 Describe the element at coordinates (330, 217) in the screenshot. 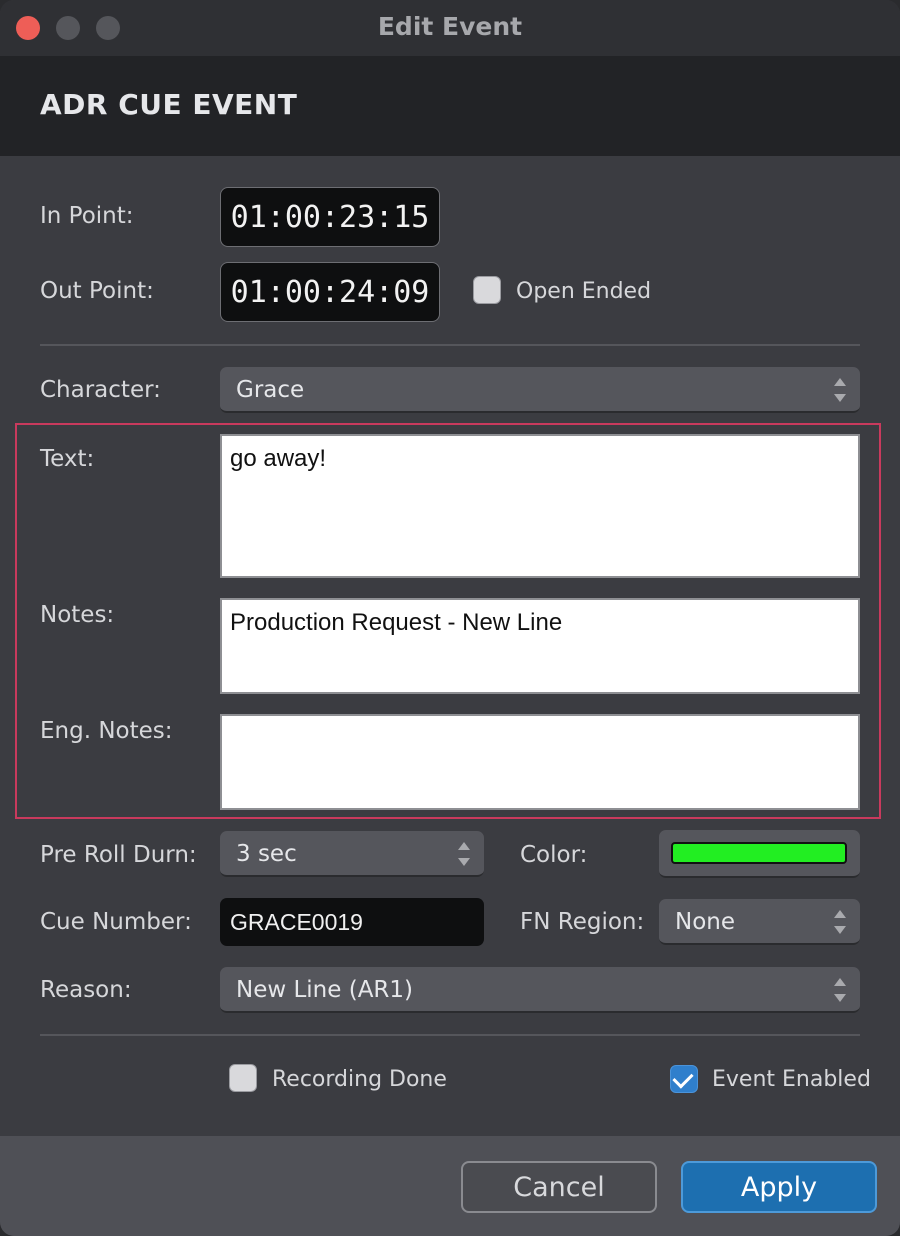

I see `in-point-field: 01:00:23:15` at that location.